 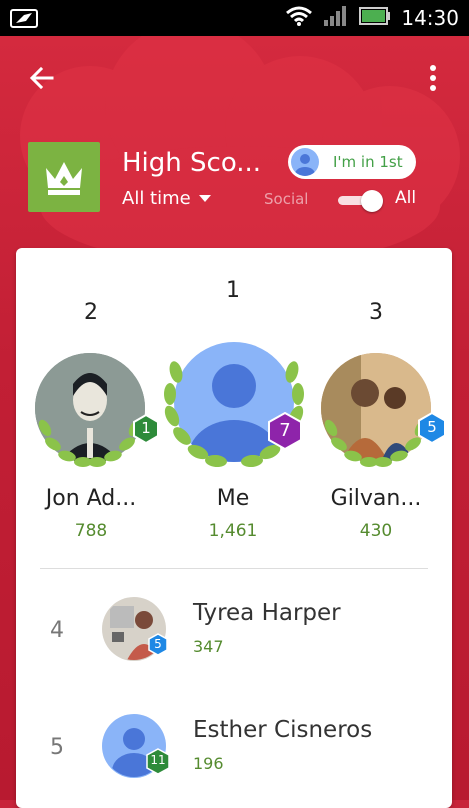 I want to click on player-avatar-gilvan: 5, so click(x=383, y=415).